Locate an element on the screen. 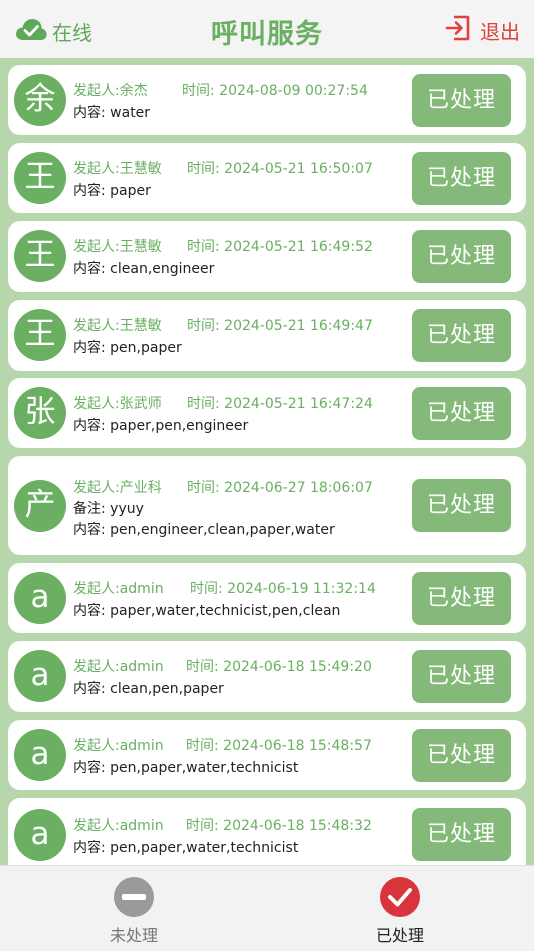 This screenshot has width=534, height=951. exit-icon is located at coordinates (462, 30).